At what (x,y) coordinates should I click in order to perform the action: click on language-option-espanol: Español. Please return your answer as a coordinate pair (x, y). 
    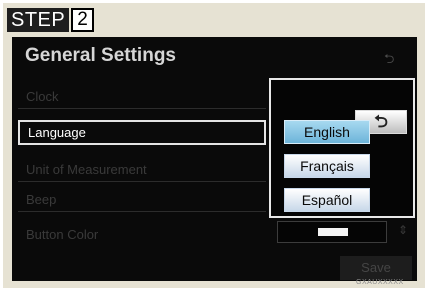
    Looking at the image, I should click on (327, 200).